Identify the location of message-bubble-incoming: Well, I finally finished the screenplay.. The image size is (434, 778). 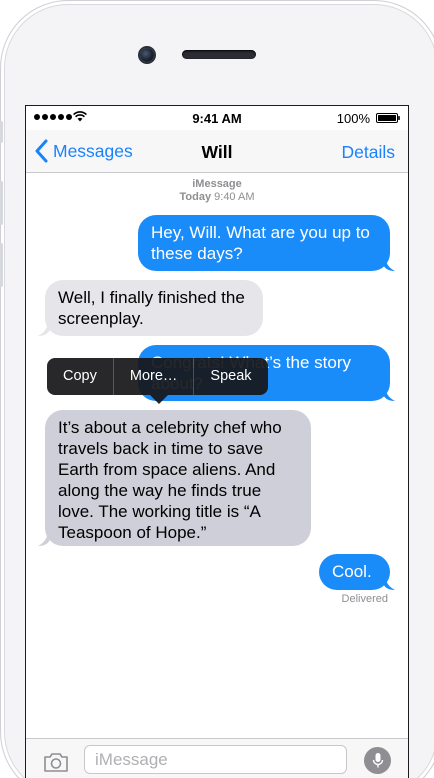
(154, 308).